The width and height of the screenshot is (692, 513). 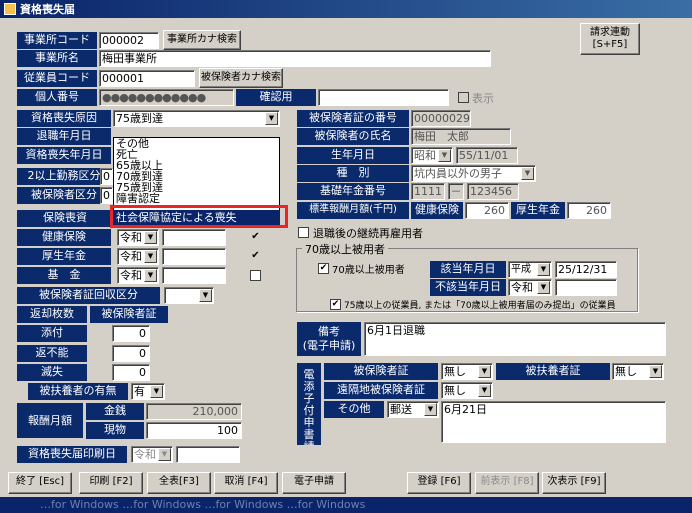 What do you see at coordinates (589, 210) in the screenshot?
I see `welfare-input: 260` at bounding box center [589, 210].